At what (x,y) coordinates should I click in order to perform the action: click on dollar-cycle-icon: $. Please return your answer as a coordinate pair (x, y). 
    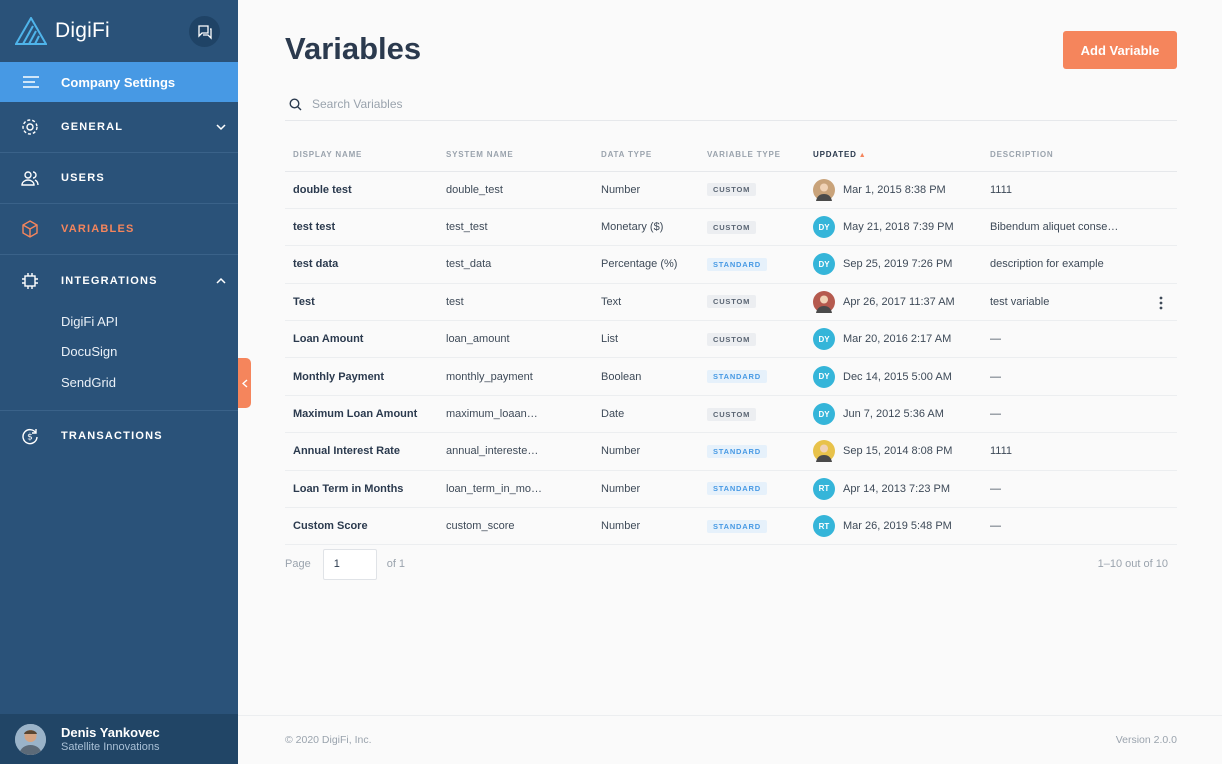
    Looking at the image, I should click on (30, 436).